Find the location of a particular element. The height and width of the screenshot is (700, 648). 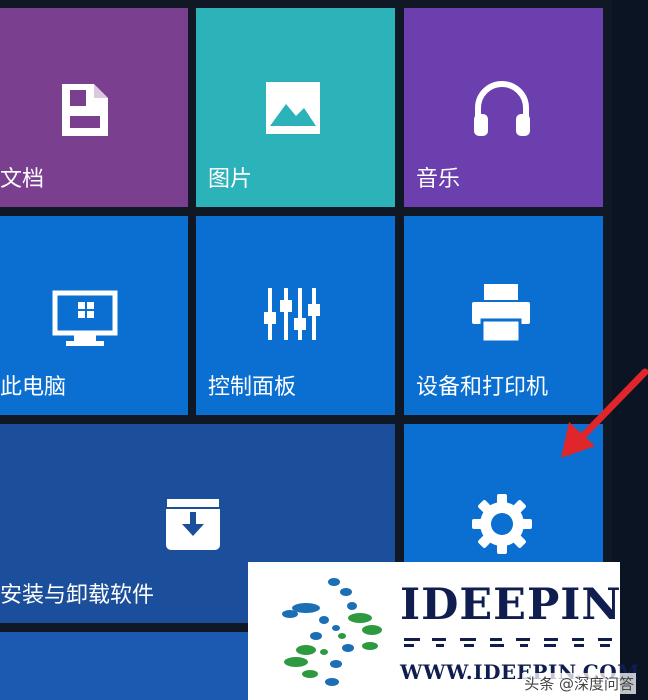

computer-icon is located at coordinates (85, 318).